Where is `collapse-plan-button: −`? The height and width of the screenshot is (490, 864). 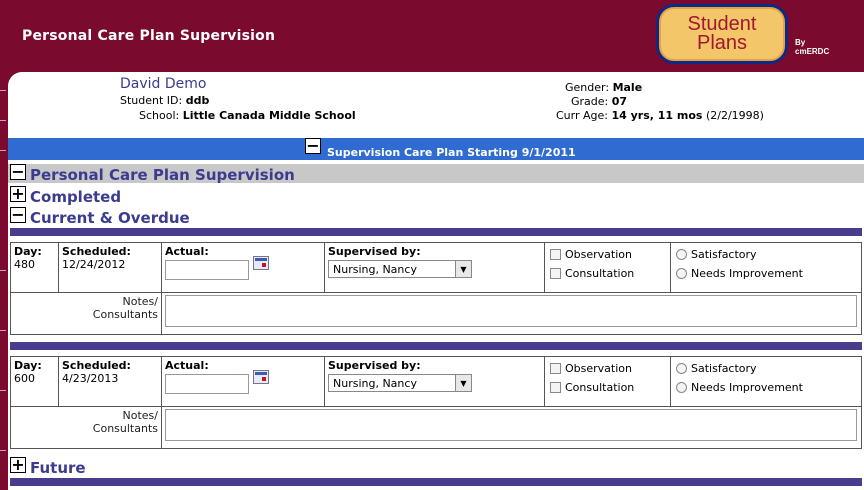 collapse-plan-button: − is located at coordinates (313, 146).